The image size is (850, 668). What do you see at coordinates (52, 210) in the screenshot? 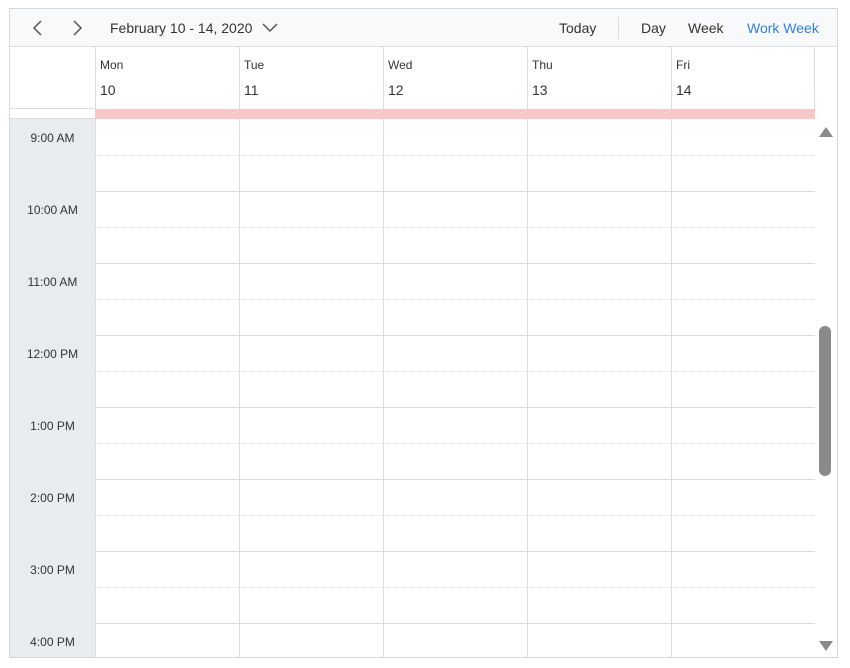
I see `time-label: 10:00 AM` at bounding box center [52, 210].